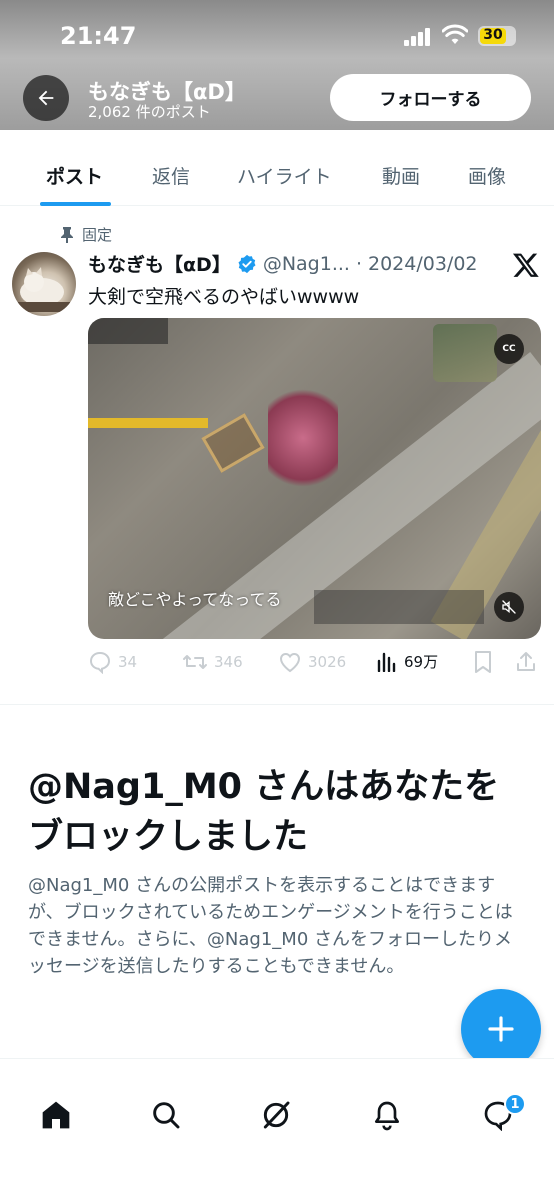  I want to click on reply-count: 34, so click(128, 662).